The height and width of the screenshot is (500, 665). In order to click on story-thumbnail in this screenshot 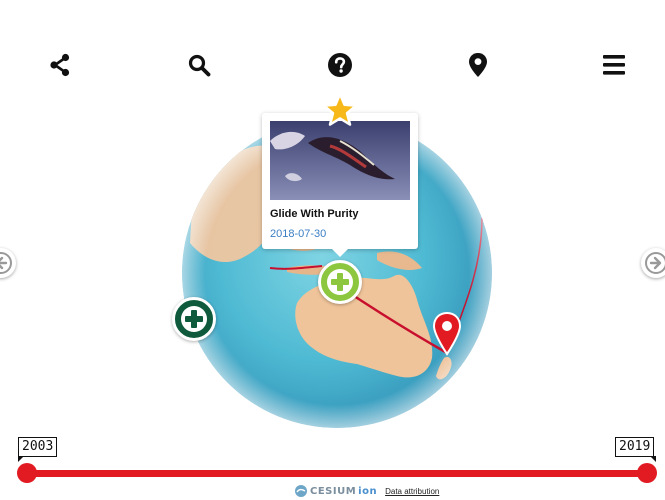, I will do `click(340, 160)`.